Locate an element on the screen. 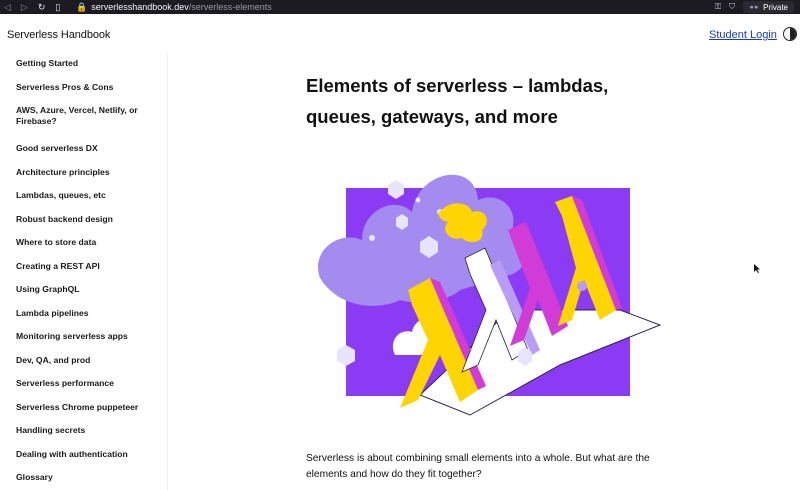 The height and width of the screenshot is (490, 800). private-label: Private is located at coordinates (775, 7).